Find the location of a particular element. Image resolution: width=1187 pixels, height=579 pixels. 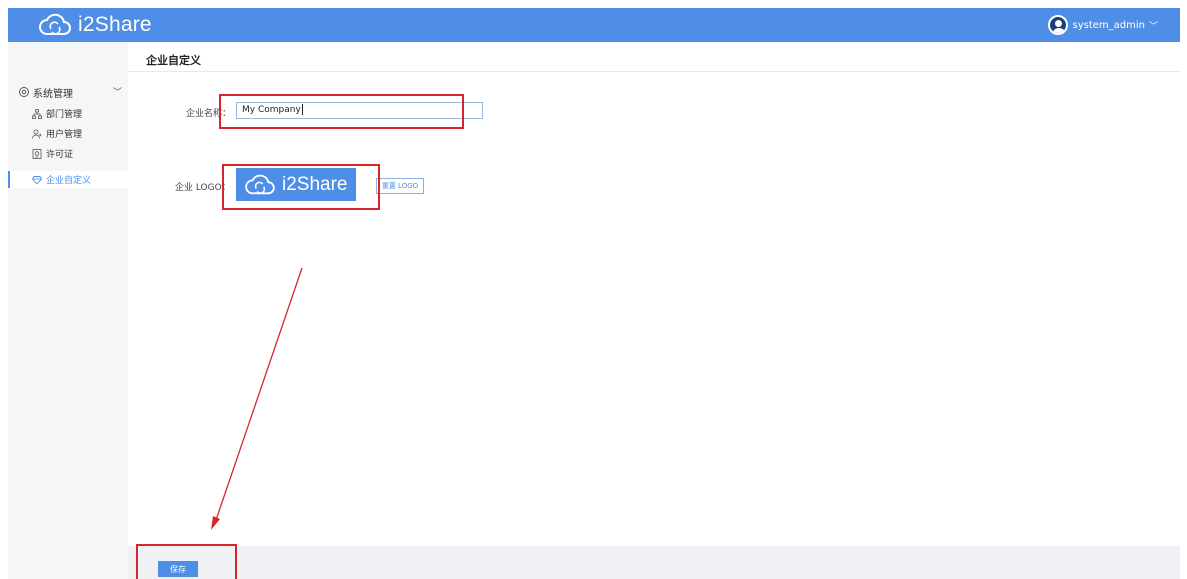

footer-bar is located at coordinates (654, 562).